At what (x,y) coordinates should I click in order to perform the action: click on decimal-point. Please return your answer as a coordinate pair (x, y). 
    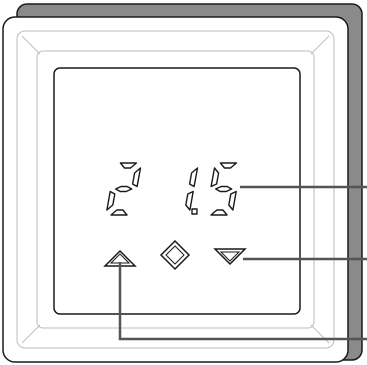
    Looking at the image, I should click on (194, 211).